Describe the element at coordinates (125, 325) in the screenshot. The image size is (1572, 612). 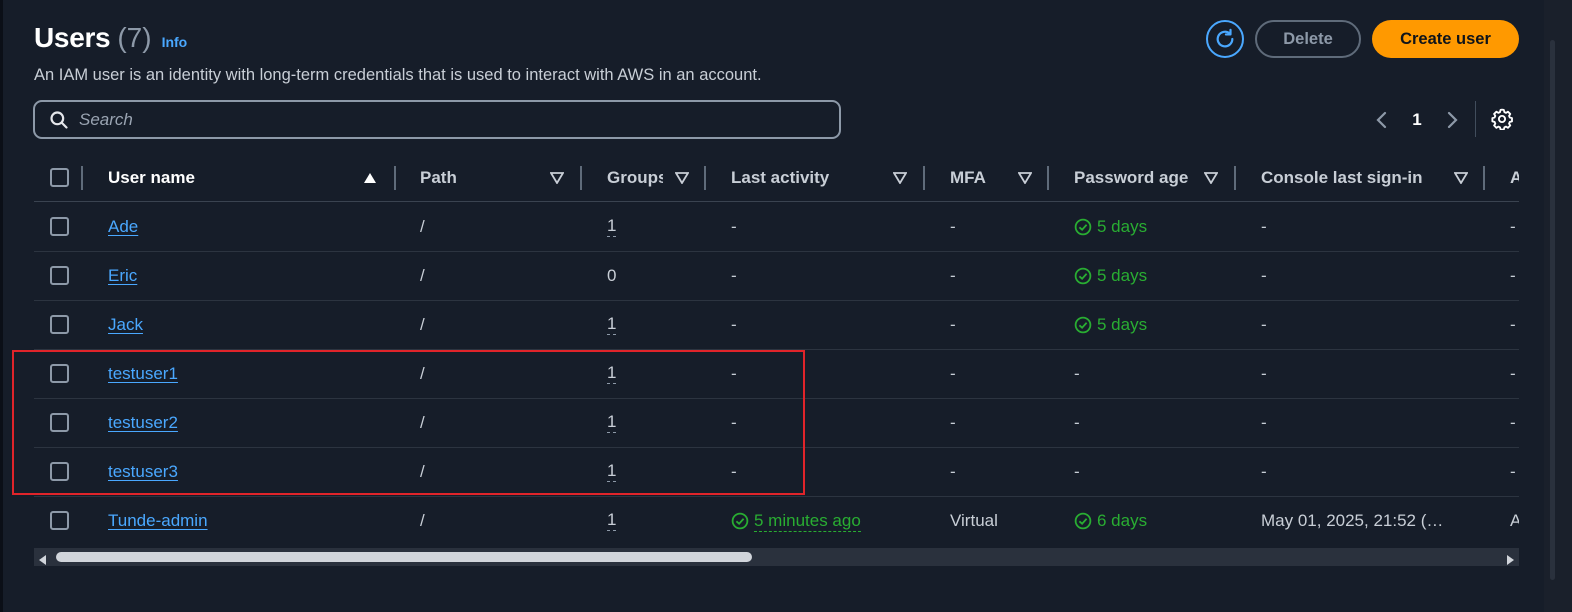
I see `user-name-link: Jack` at that location.